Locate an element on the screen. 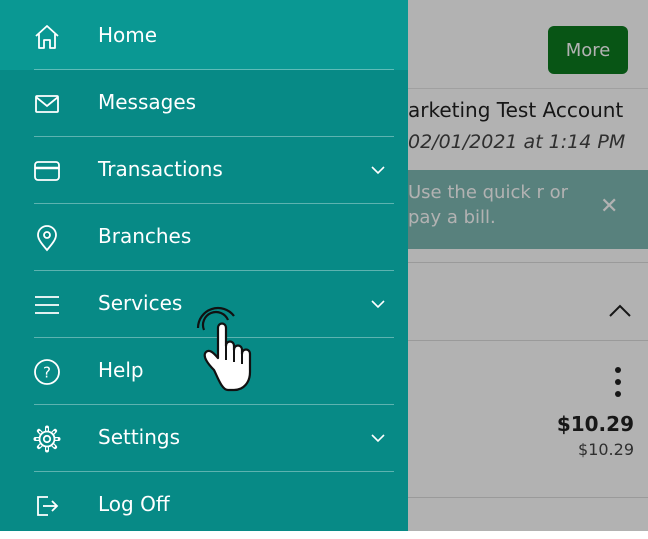  question-icon: ? is located at coordinates (47, 372).